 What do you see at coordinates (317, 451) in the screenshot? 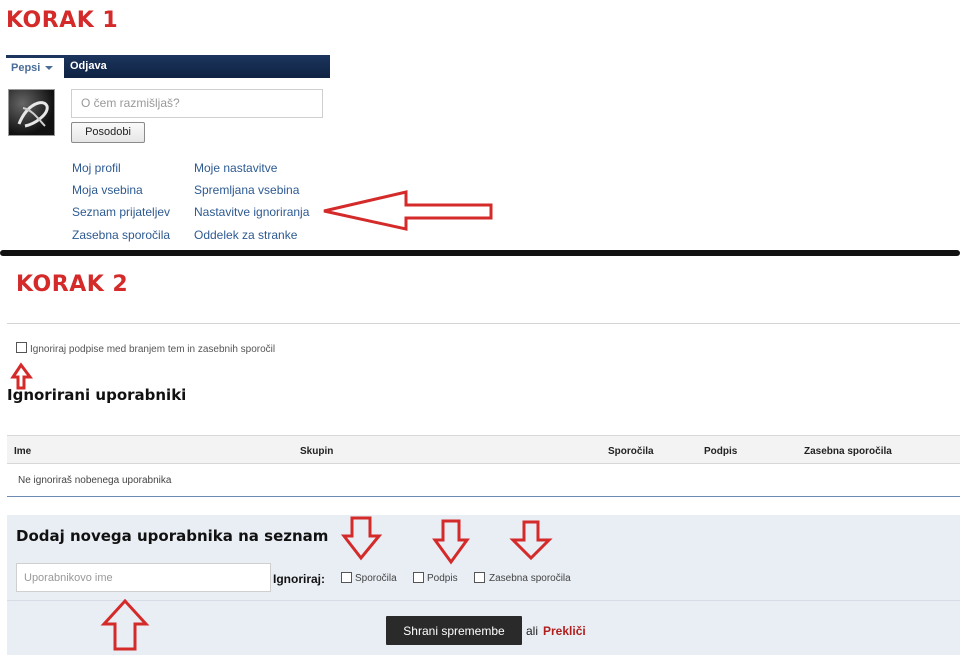
I see `column-group: Skupin` at bounding box center [317, 451].